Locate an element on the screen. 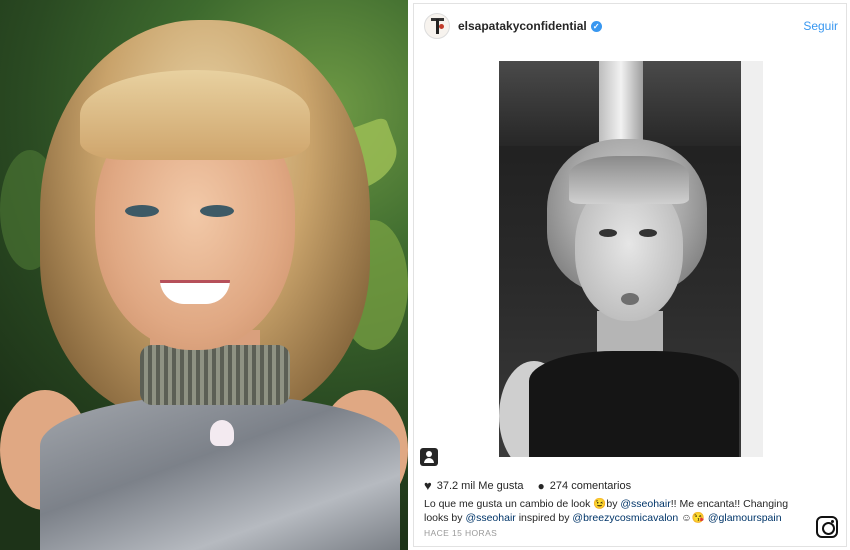 This screenshot has height=550, width=850. dress-collar is located at coordinates (215, 375).